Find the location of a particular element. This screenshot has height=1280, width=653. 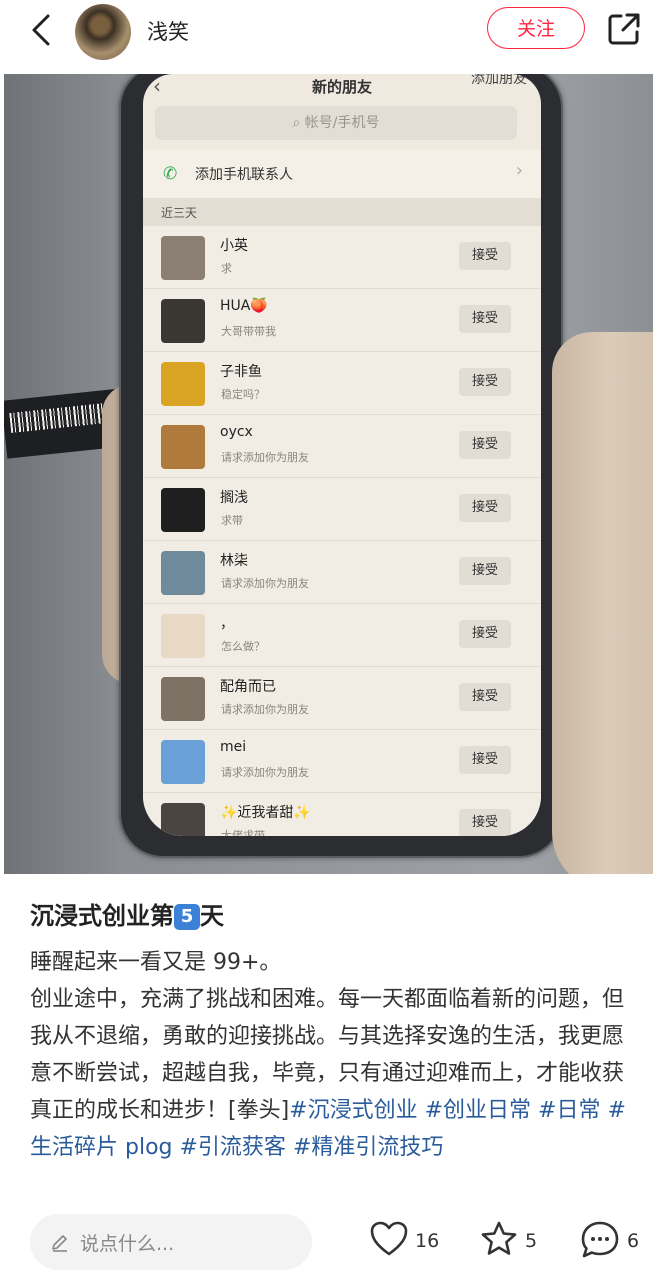

request-name: HUA🍑 is located at coordinates (244, 306).